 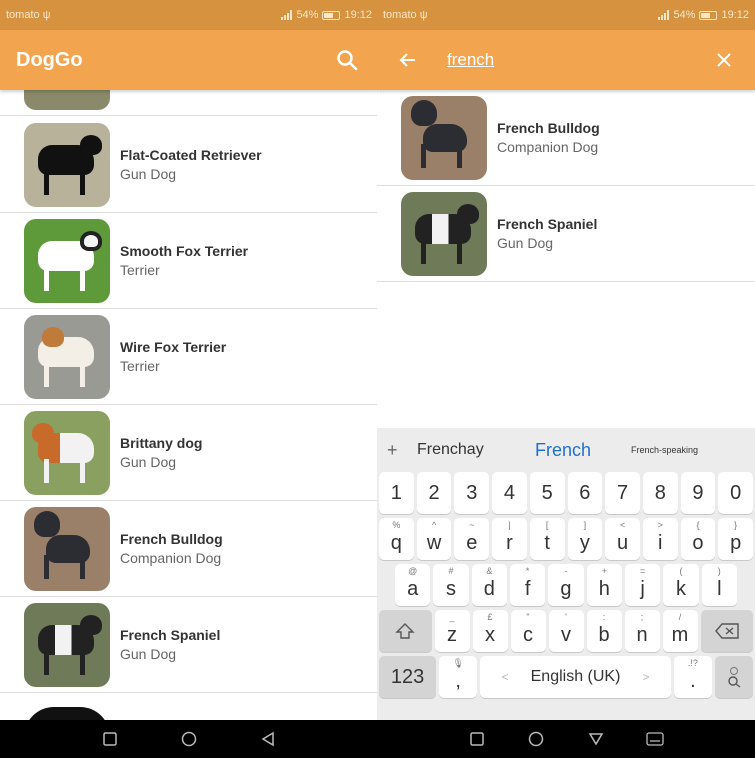 What do you see at coordinates (642, 631) in the screenshot?
I see `key: ; n` at bounding box center [642, 631].